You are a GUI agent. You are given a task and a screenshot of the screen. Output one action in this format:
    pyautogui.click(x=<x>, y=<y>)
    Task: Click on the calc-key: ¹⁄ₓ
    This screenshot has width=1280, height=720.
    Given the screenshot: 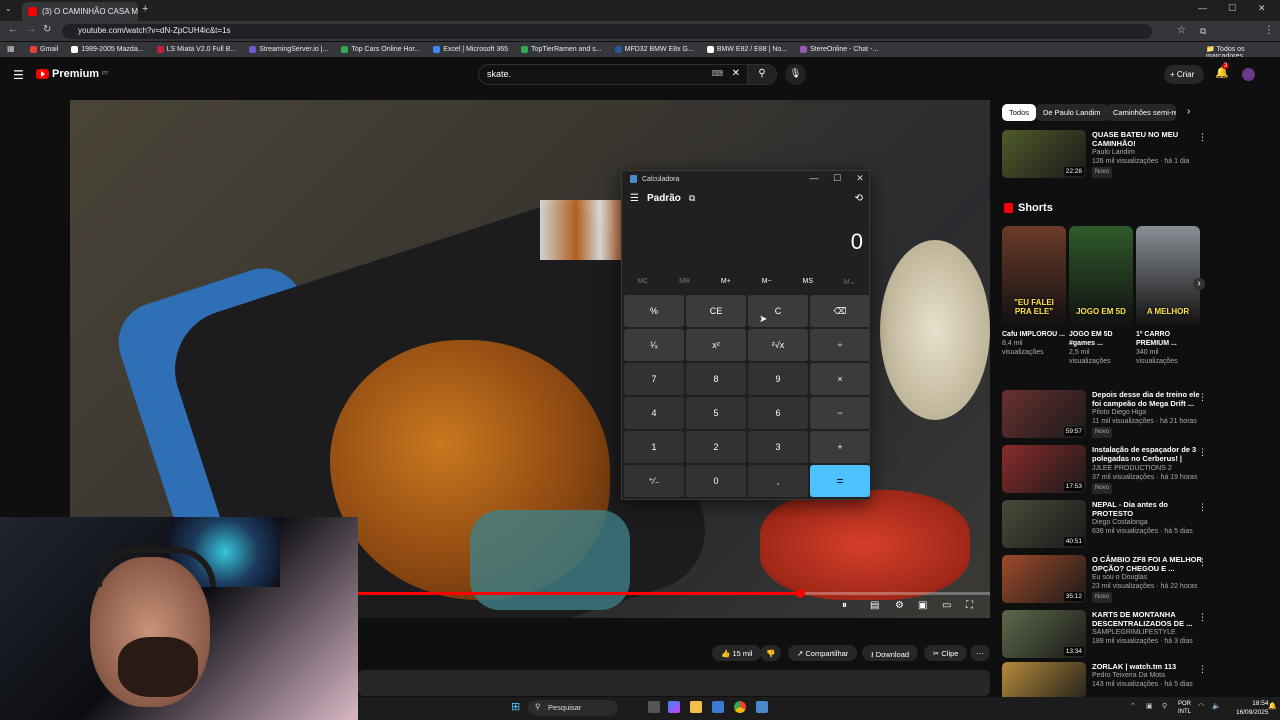 What is the action you would take?
    pyautogui.click(x=654, y=345)
    